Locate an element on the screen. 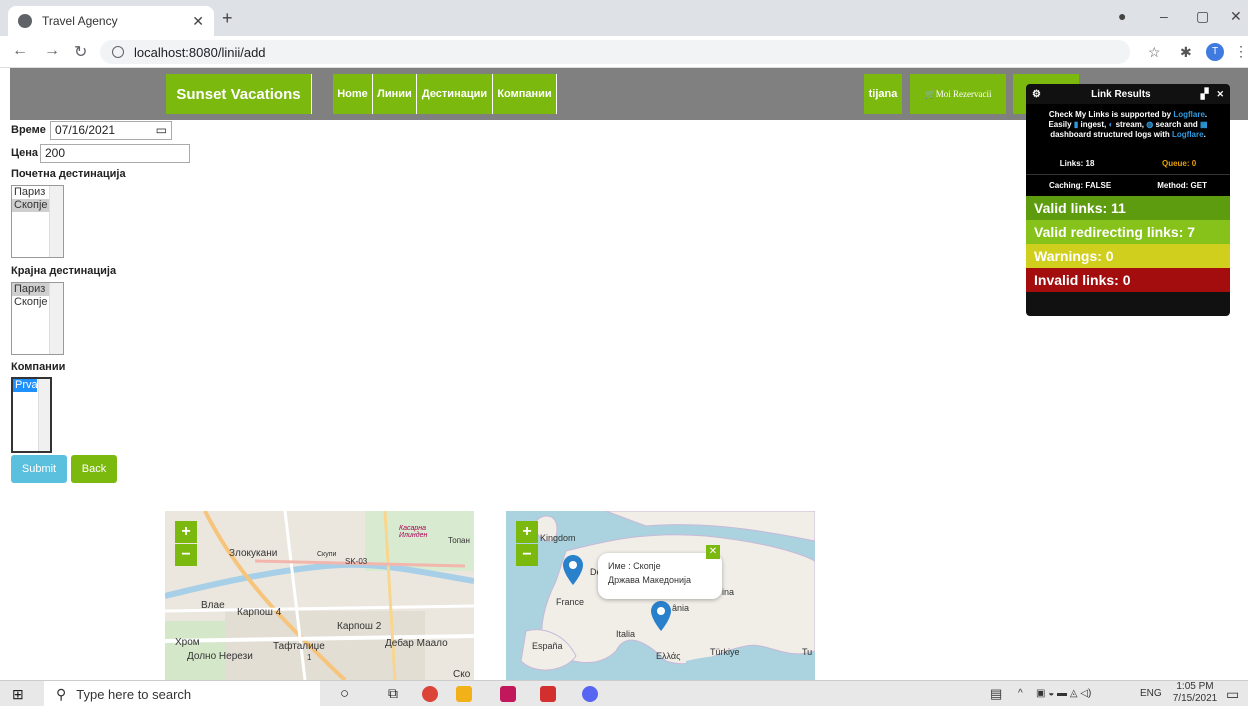 This screenshot has width=1248, height=707. stream-icon: ◐ is located at coordinates (1111, 124).